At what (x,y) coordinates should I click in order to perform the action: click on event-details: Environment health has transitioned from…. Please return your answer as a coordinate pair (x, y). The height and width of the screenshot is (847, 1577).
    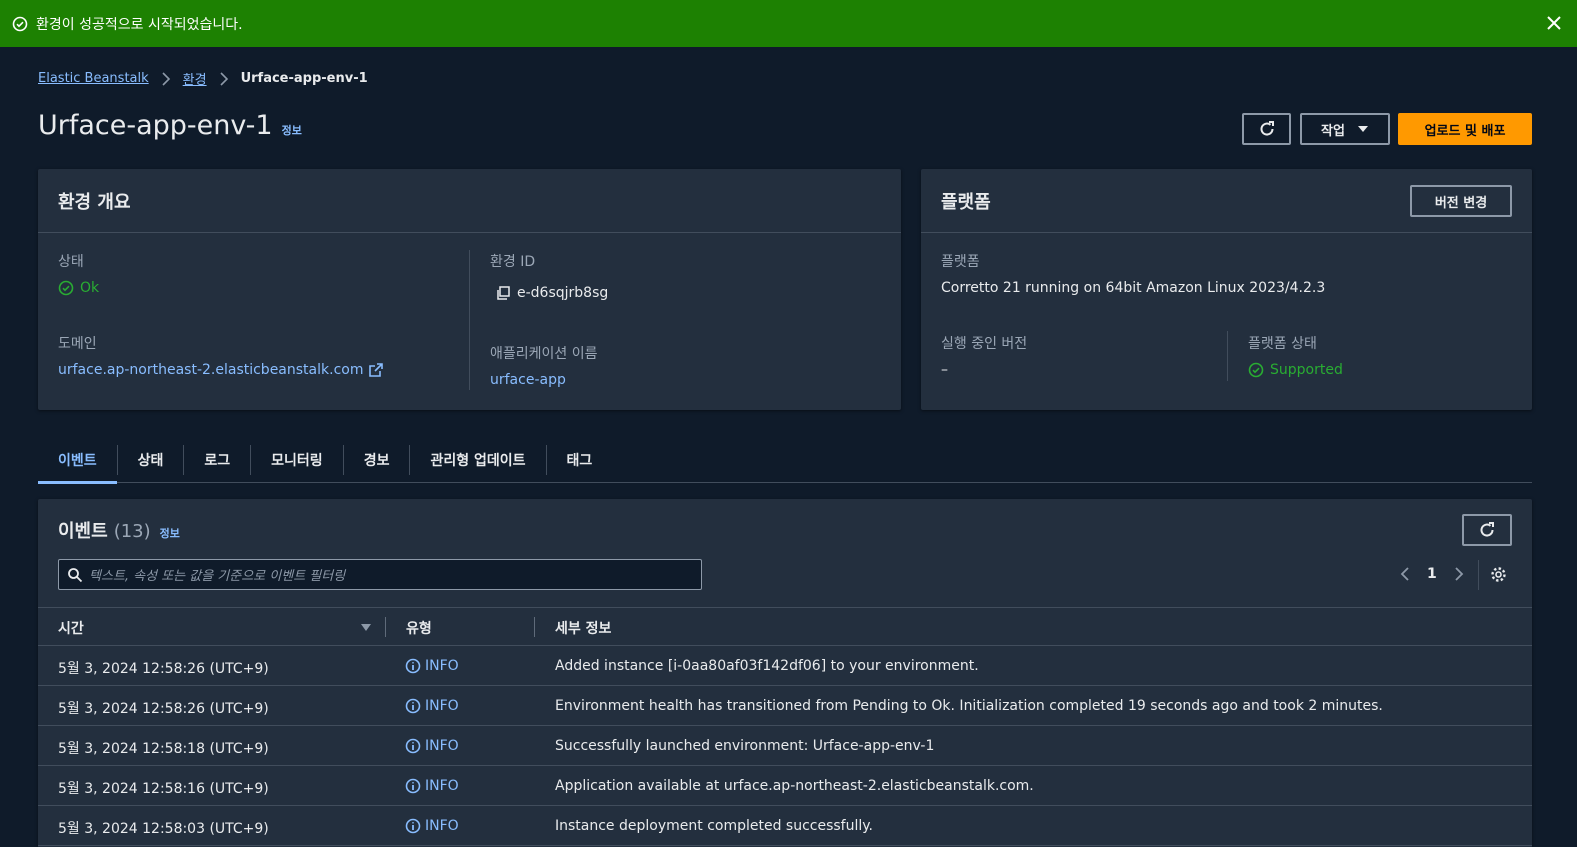
    Looking at the image, I should click on (969, 706).